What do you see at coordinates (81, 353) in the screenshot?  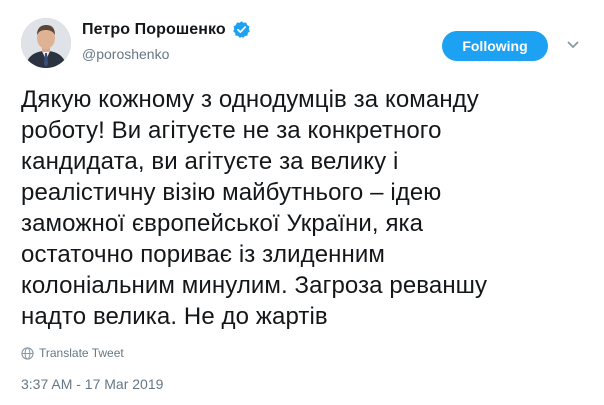 I see `translate-tweet-label: Translate Tweet` at bounding box center [81, 353].